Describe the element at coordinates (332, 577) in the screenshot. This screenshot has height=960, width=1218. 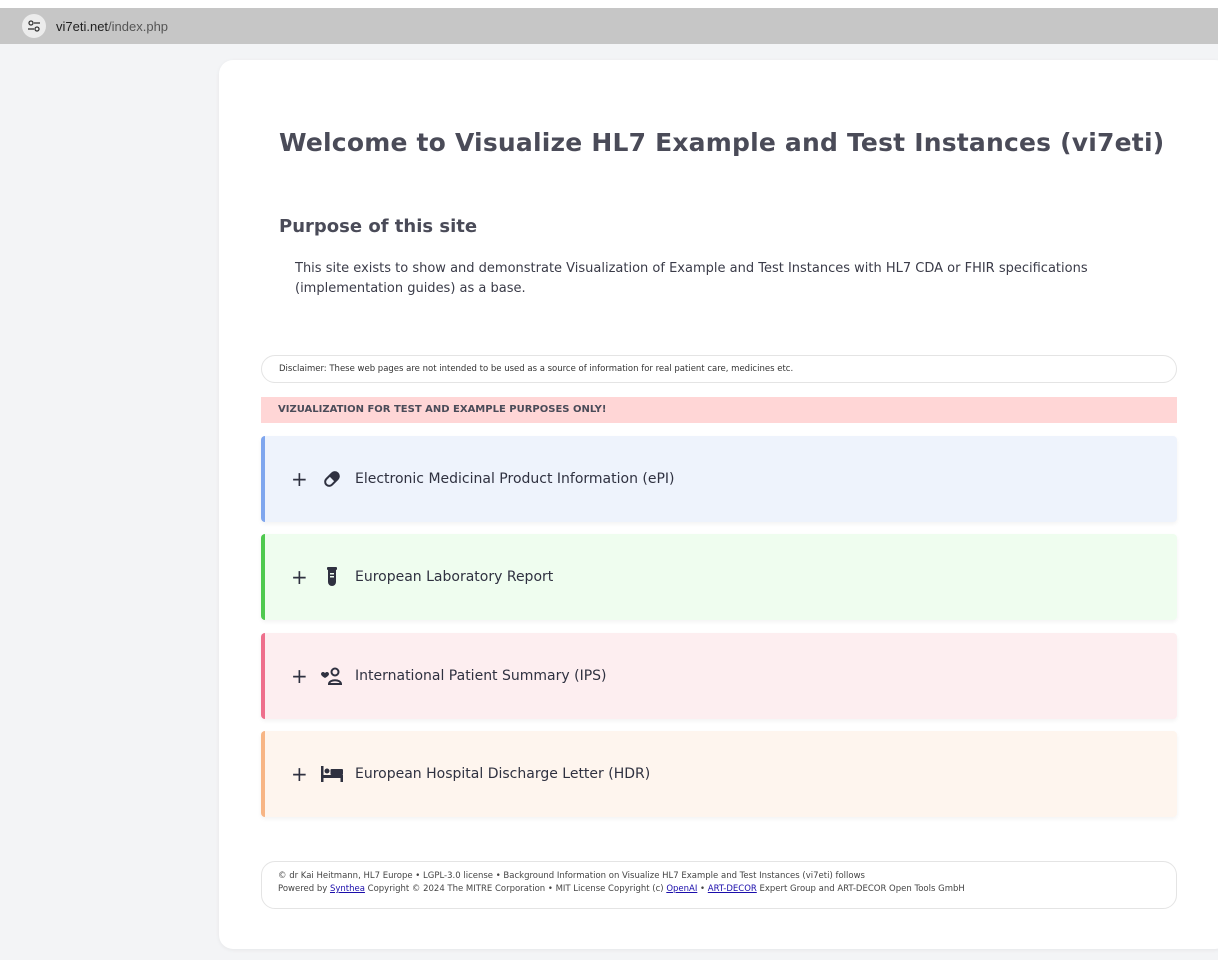
I see `test-tube-icon` at that location.